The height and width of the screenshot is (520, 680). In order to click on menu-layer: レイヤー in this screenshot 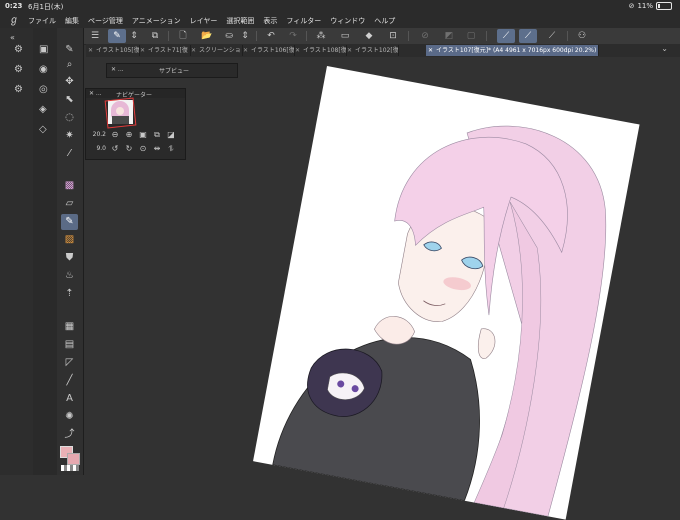, I will do `click(204, 21)`.